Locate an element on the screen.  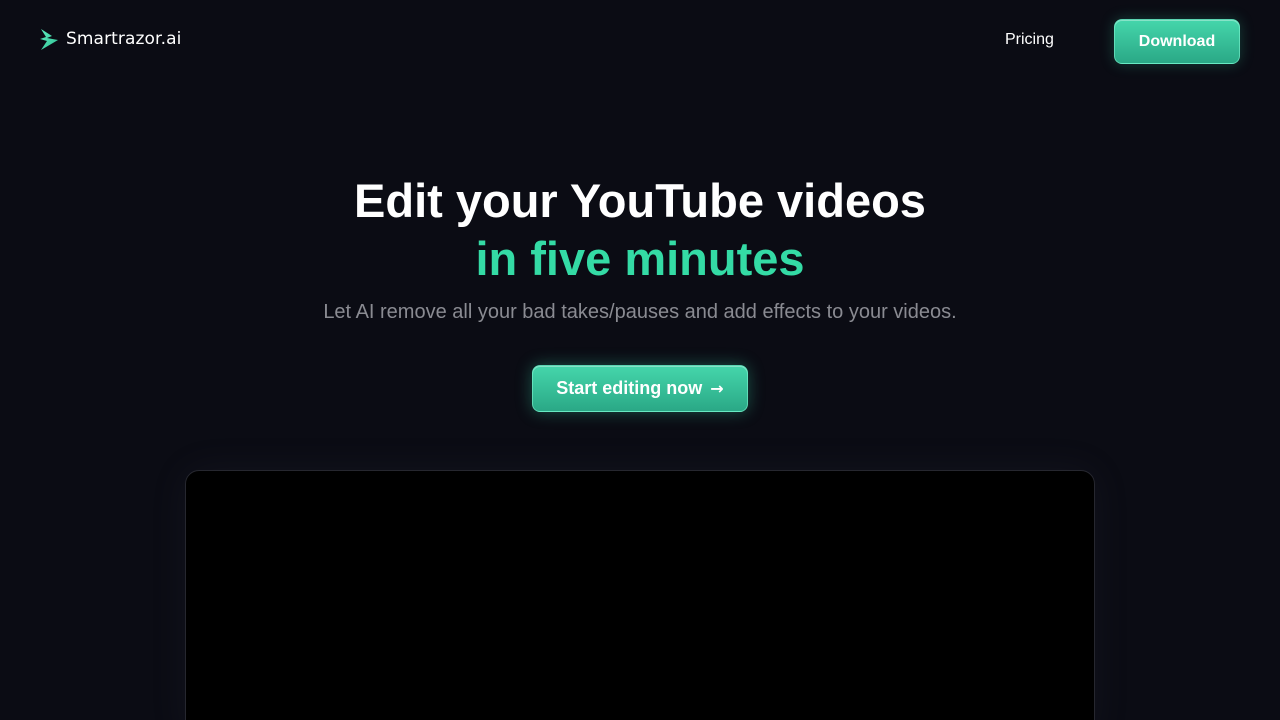
brand-logo-link: Smartrazor.ai is located at coordinates (109, 39).